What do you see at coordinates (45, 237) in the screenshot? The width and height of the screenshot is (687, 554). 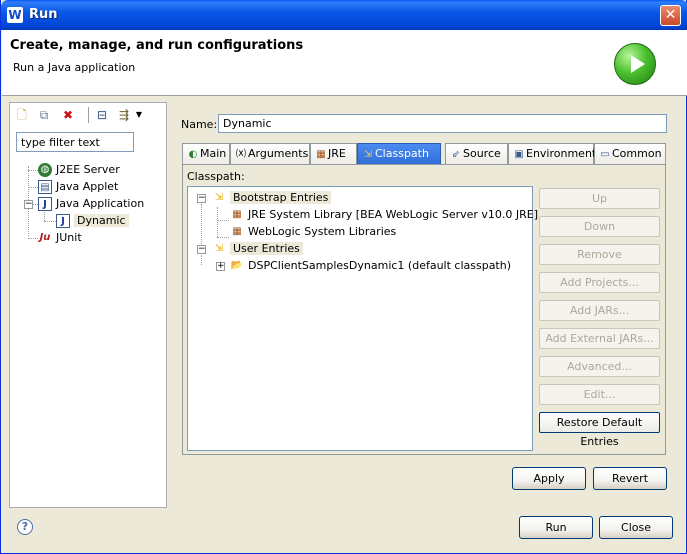 I see `junit-icon: Ju` at bounding box center [45, 237].